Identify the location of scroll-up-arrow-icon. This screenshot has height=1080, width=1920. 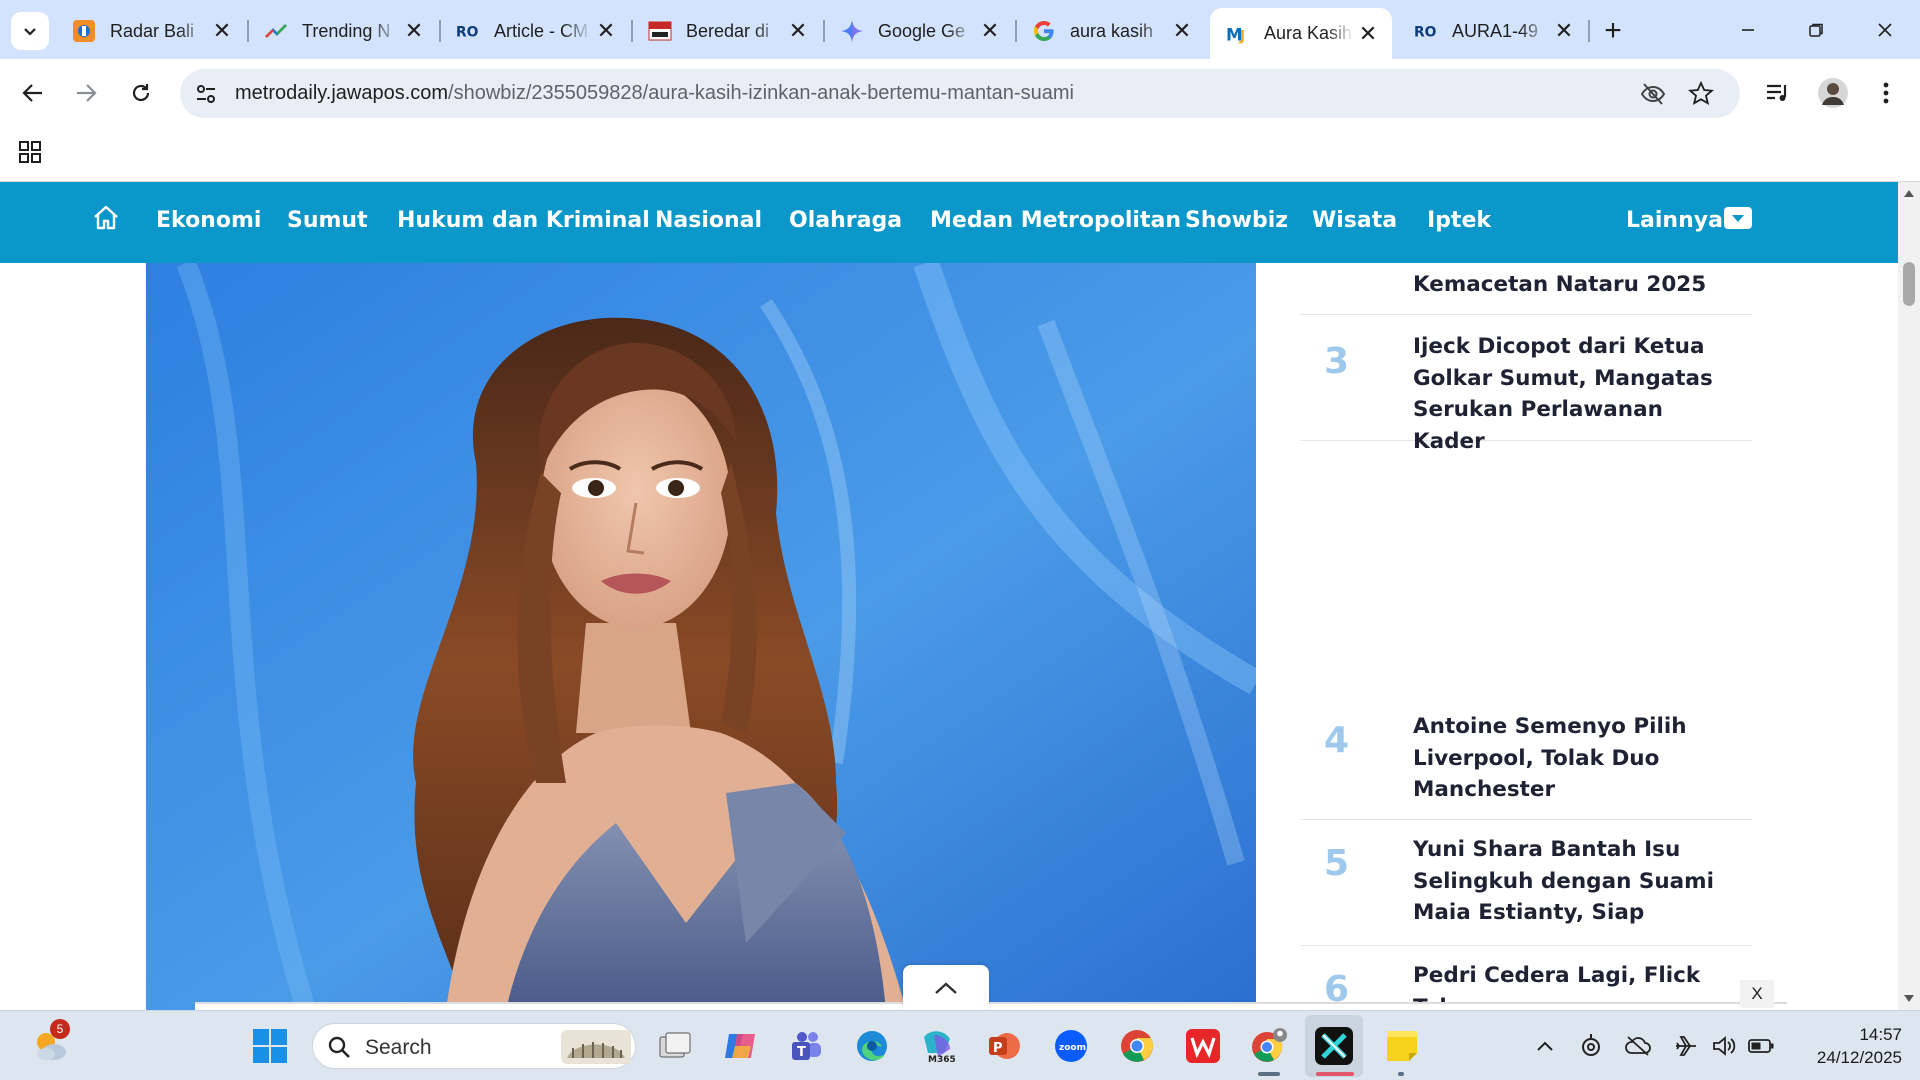
(1909, 193).